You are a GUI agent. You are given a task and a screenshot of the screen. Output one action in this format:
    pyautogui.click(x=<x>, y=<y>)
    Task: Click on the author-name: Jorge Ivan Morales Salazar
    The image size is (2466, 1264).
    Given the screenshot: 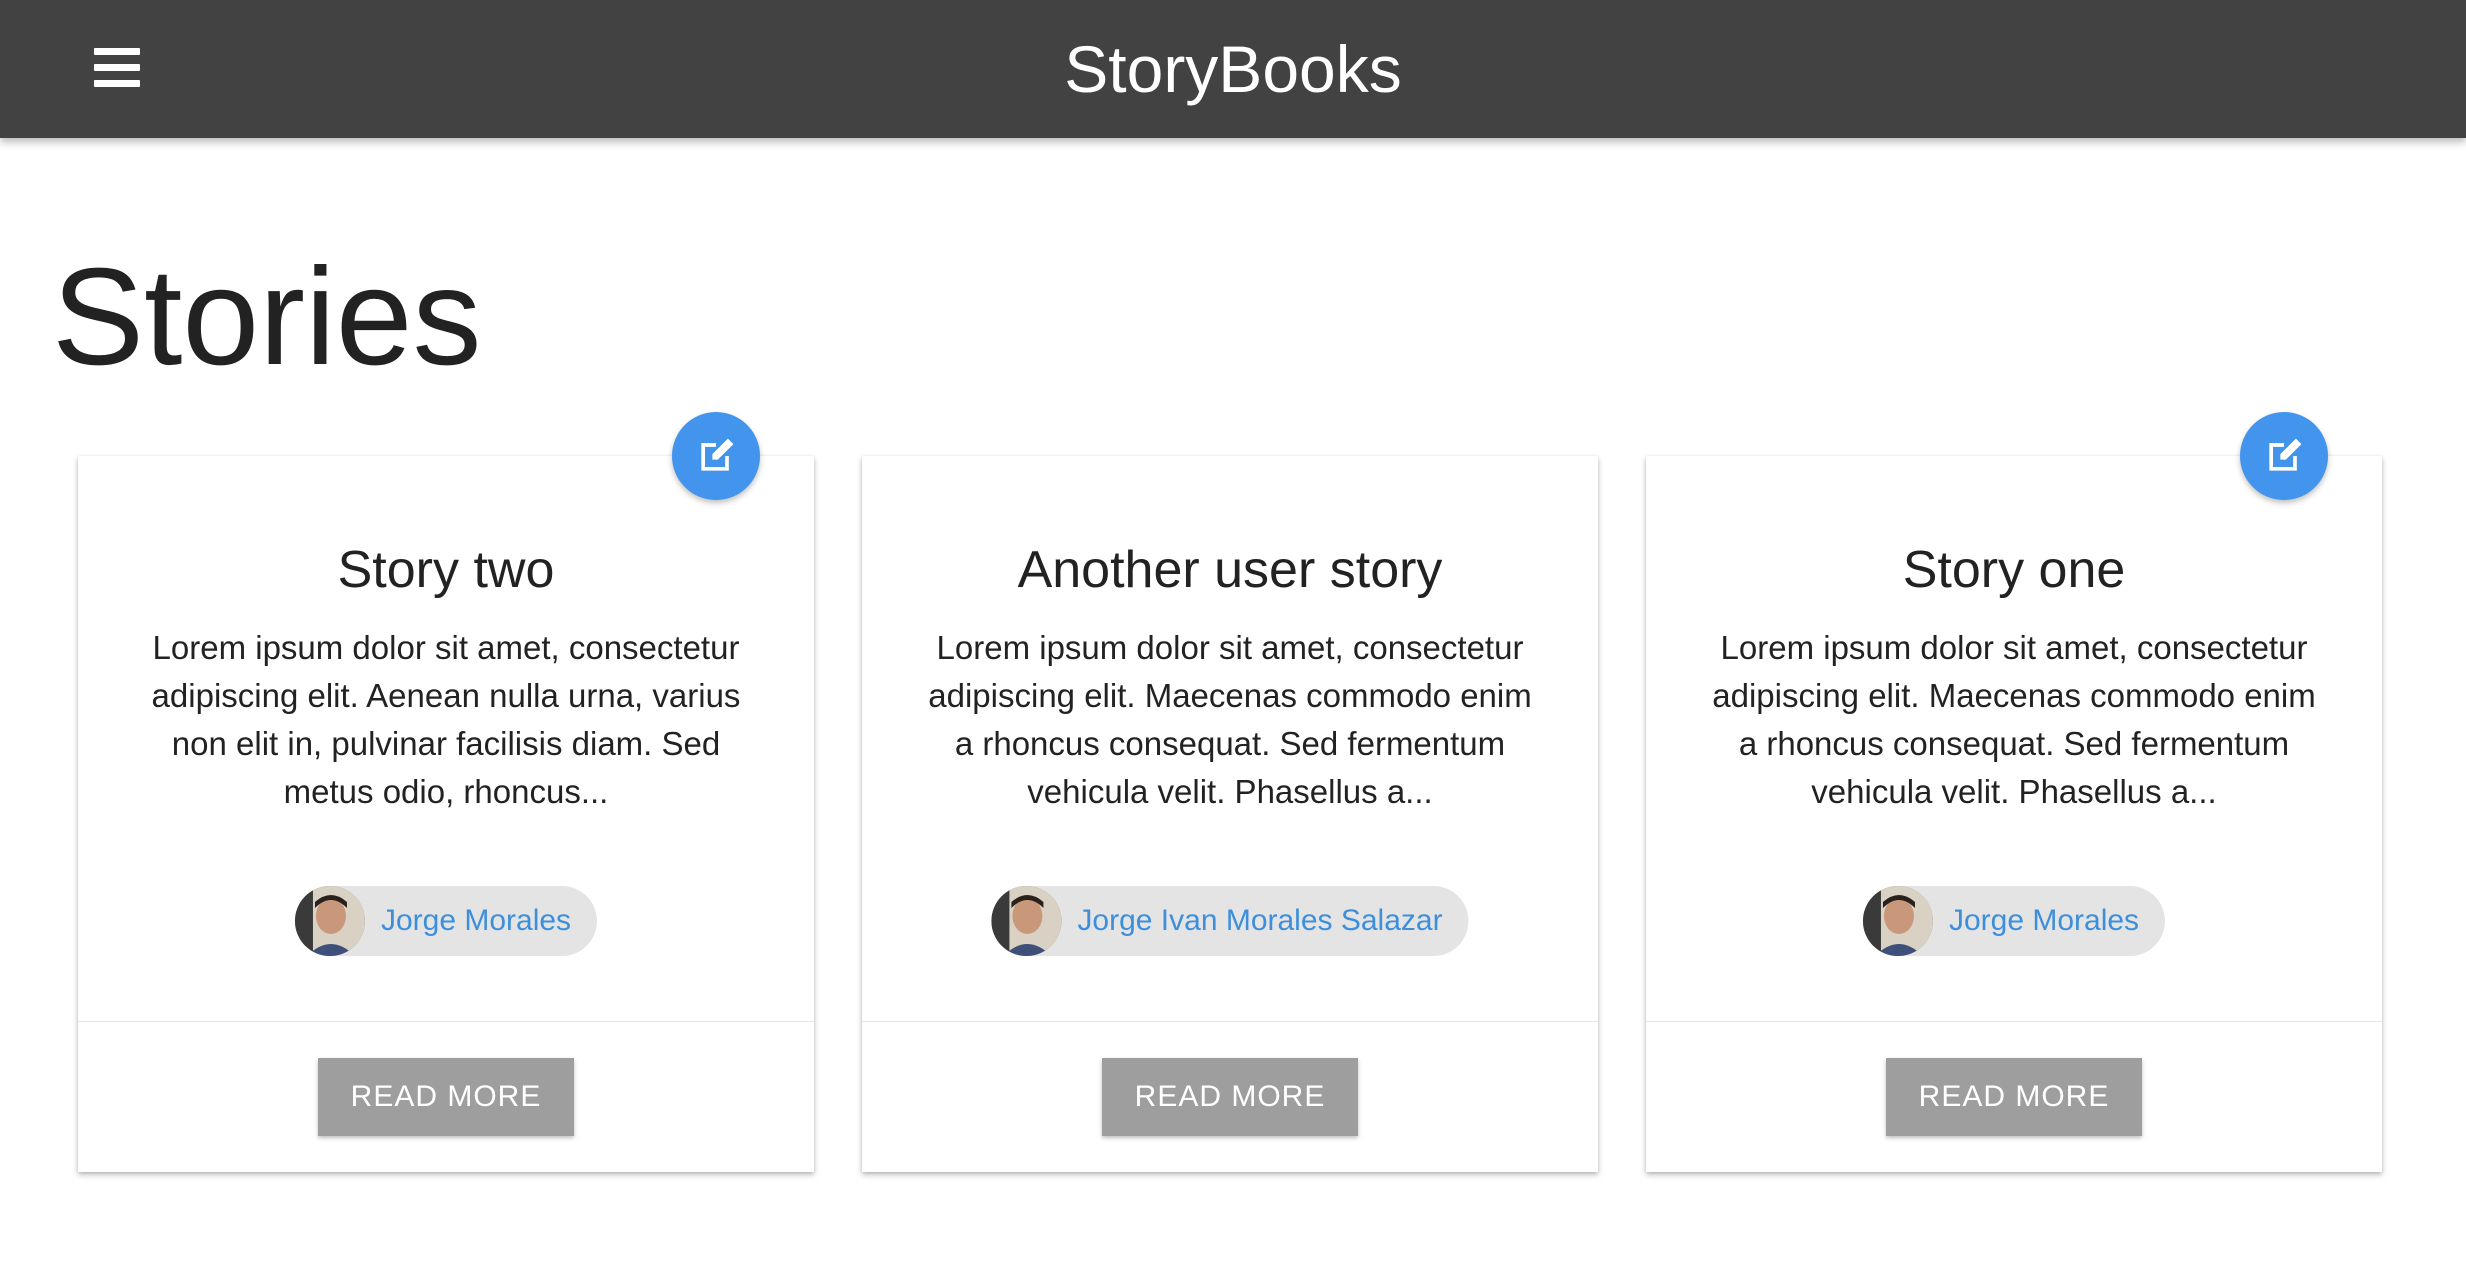 What is the action you would take?
    pyautogui.click(x=1260, y=920)
    